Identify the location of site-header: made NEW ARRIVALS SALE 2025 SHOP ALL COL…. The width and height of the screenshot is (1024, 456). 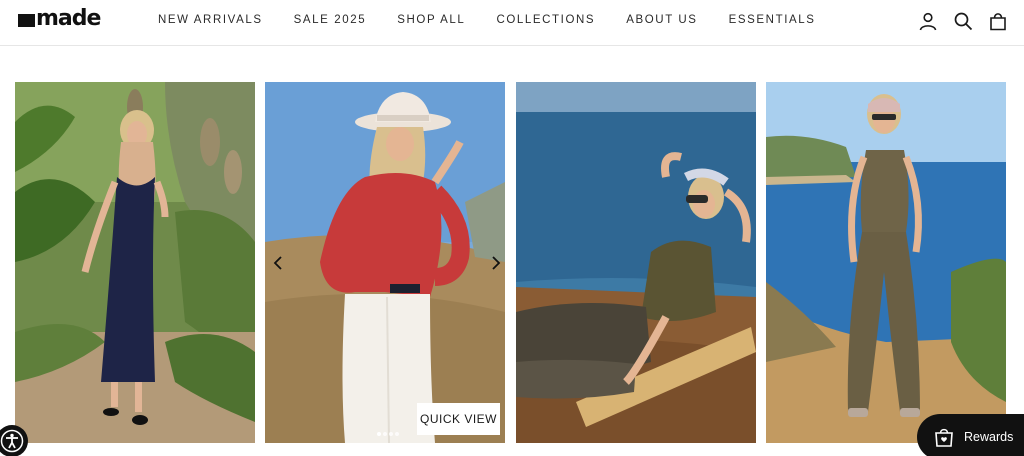
(512, 23).